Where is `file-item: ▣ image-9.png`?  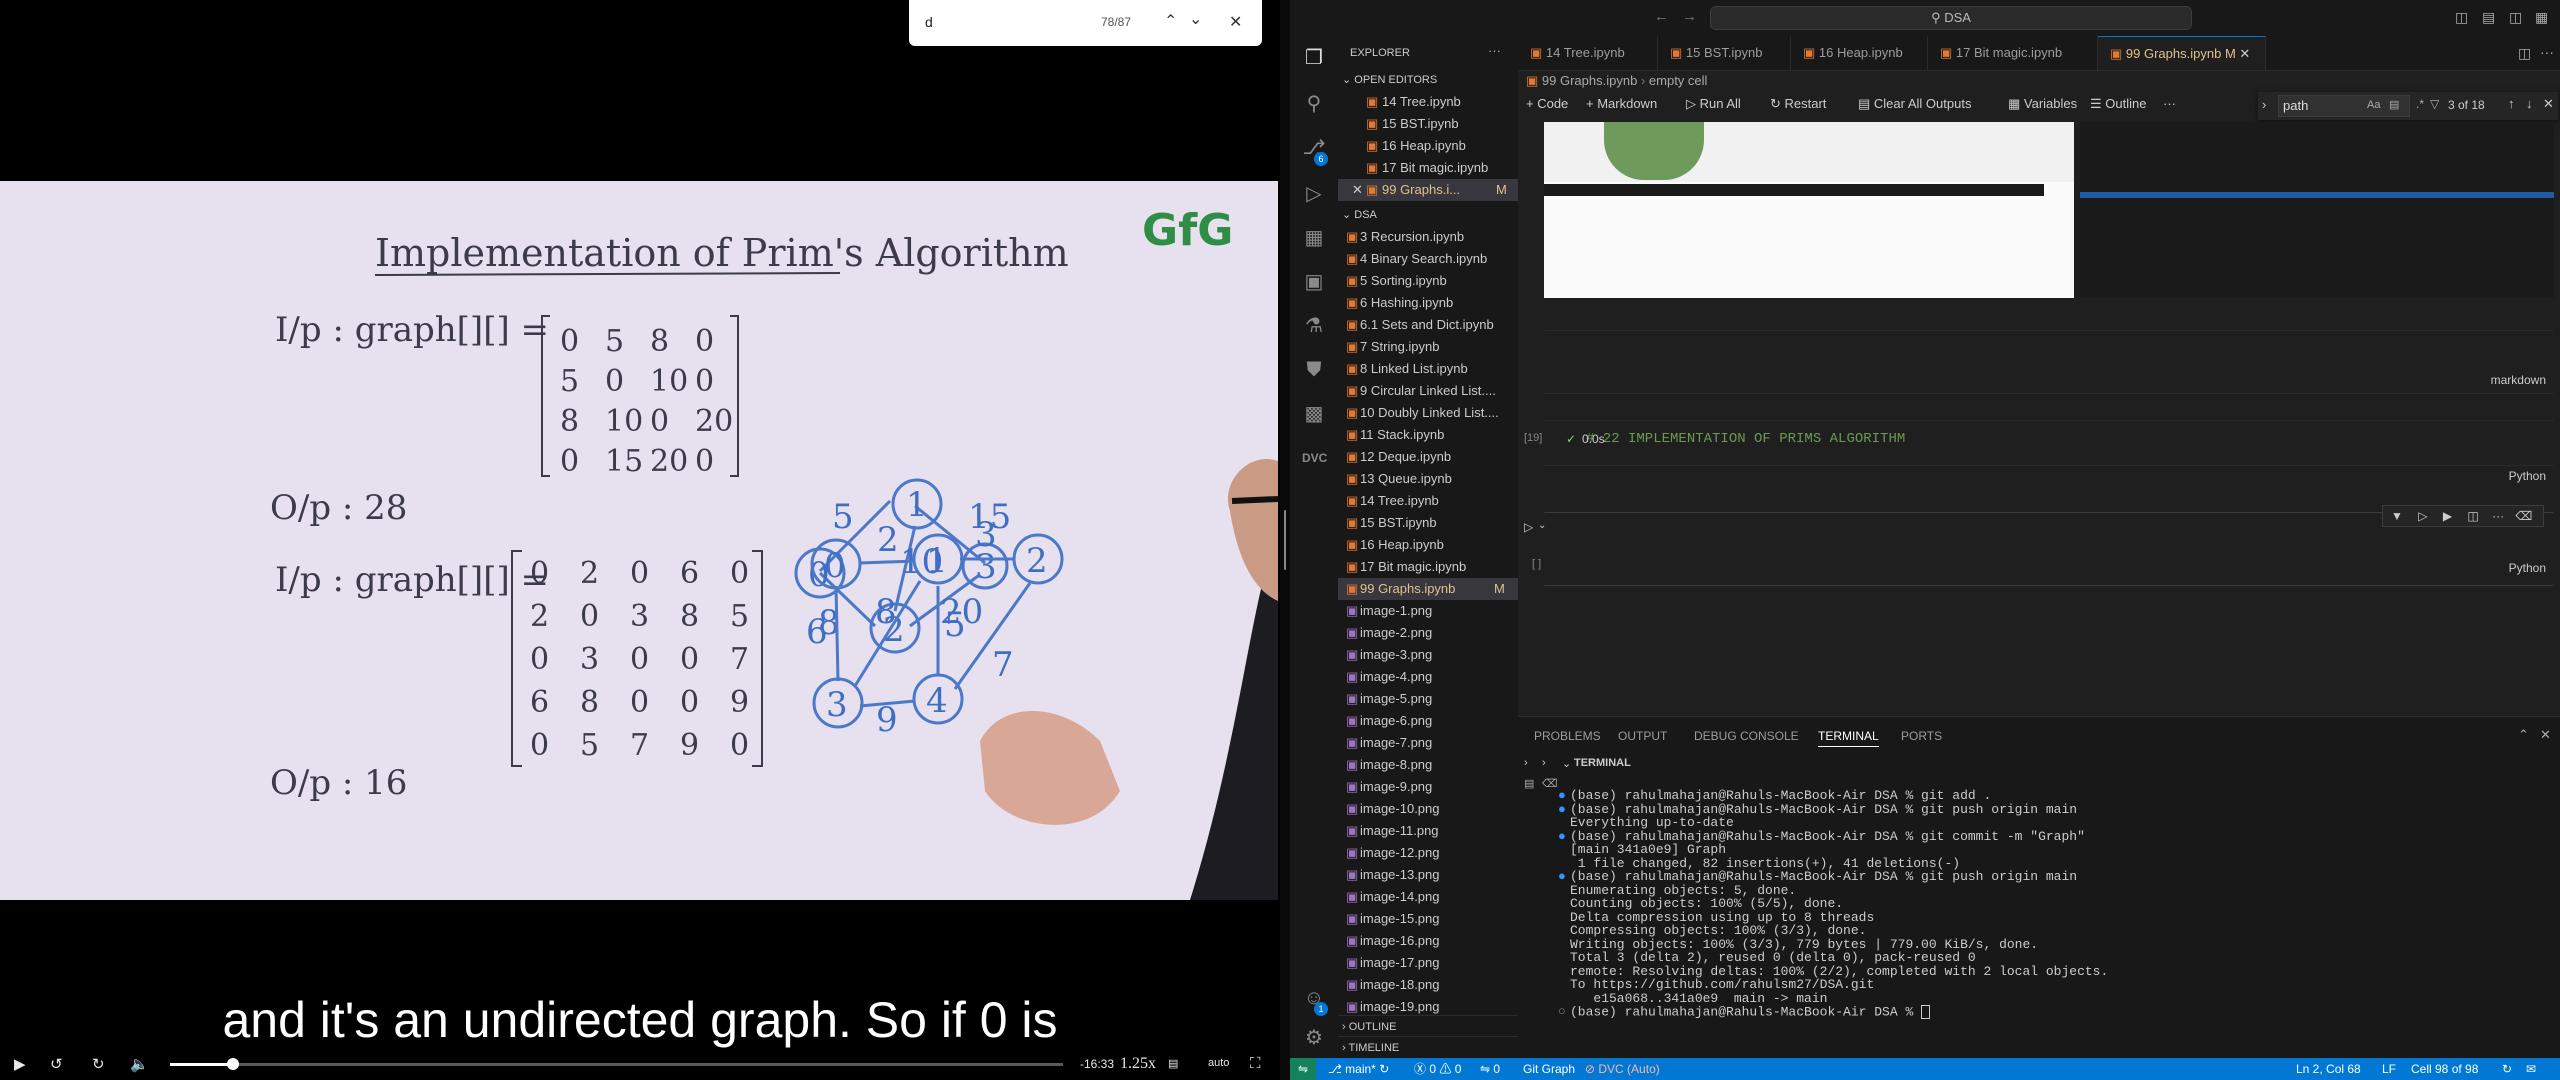
file-item: ▣ image-9.png is located at coordinates (1428, 787).